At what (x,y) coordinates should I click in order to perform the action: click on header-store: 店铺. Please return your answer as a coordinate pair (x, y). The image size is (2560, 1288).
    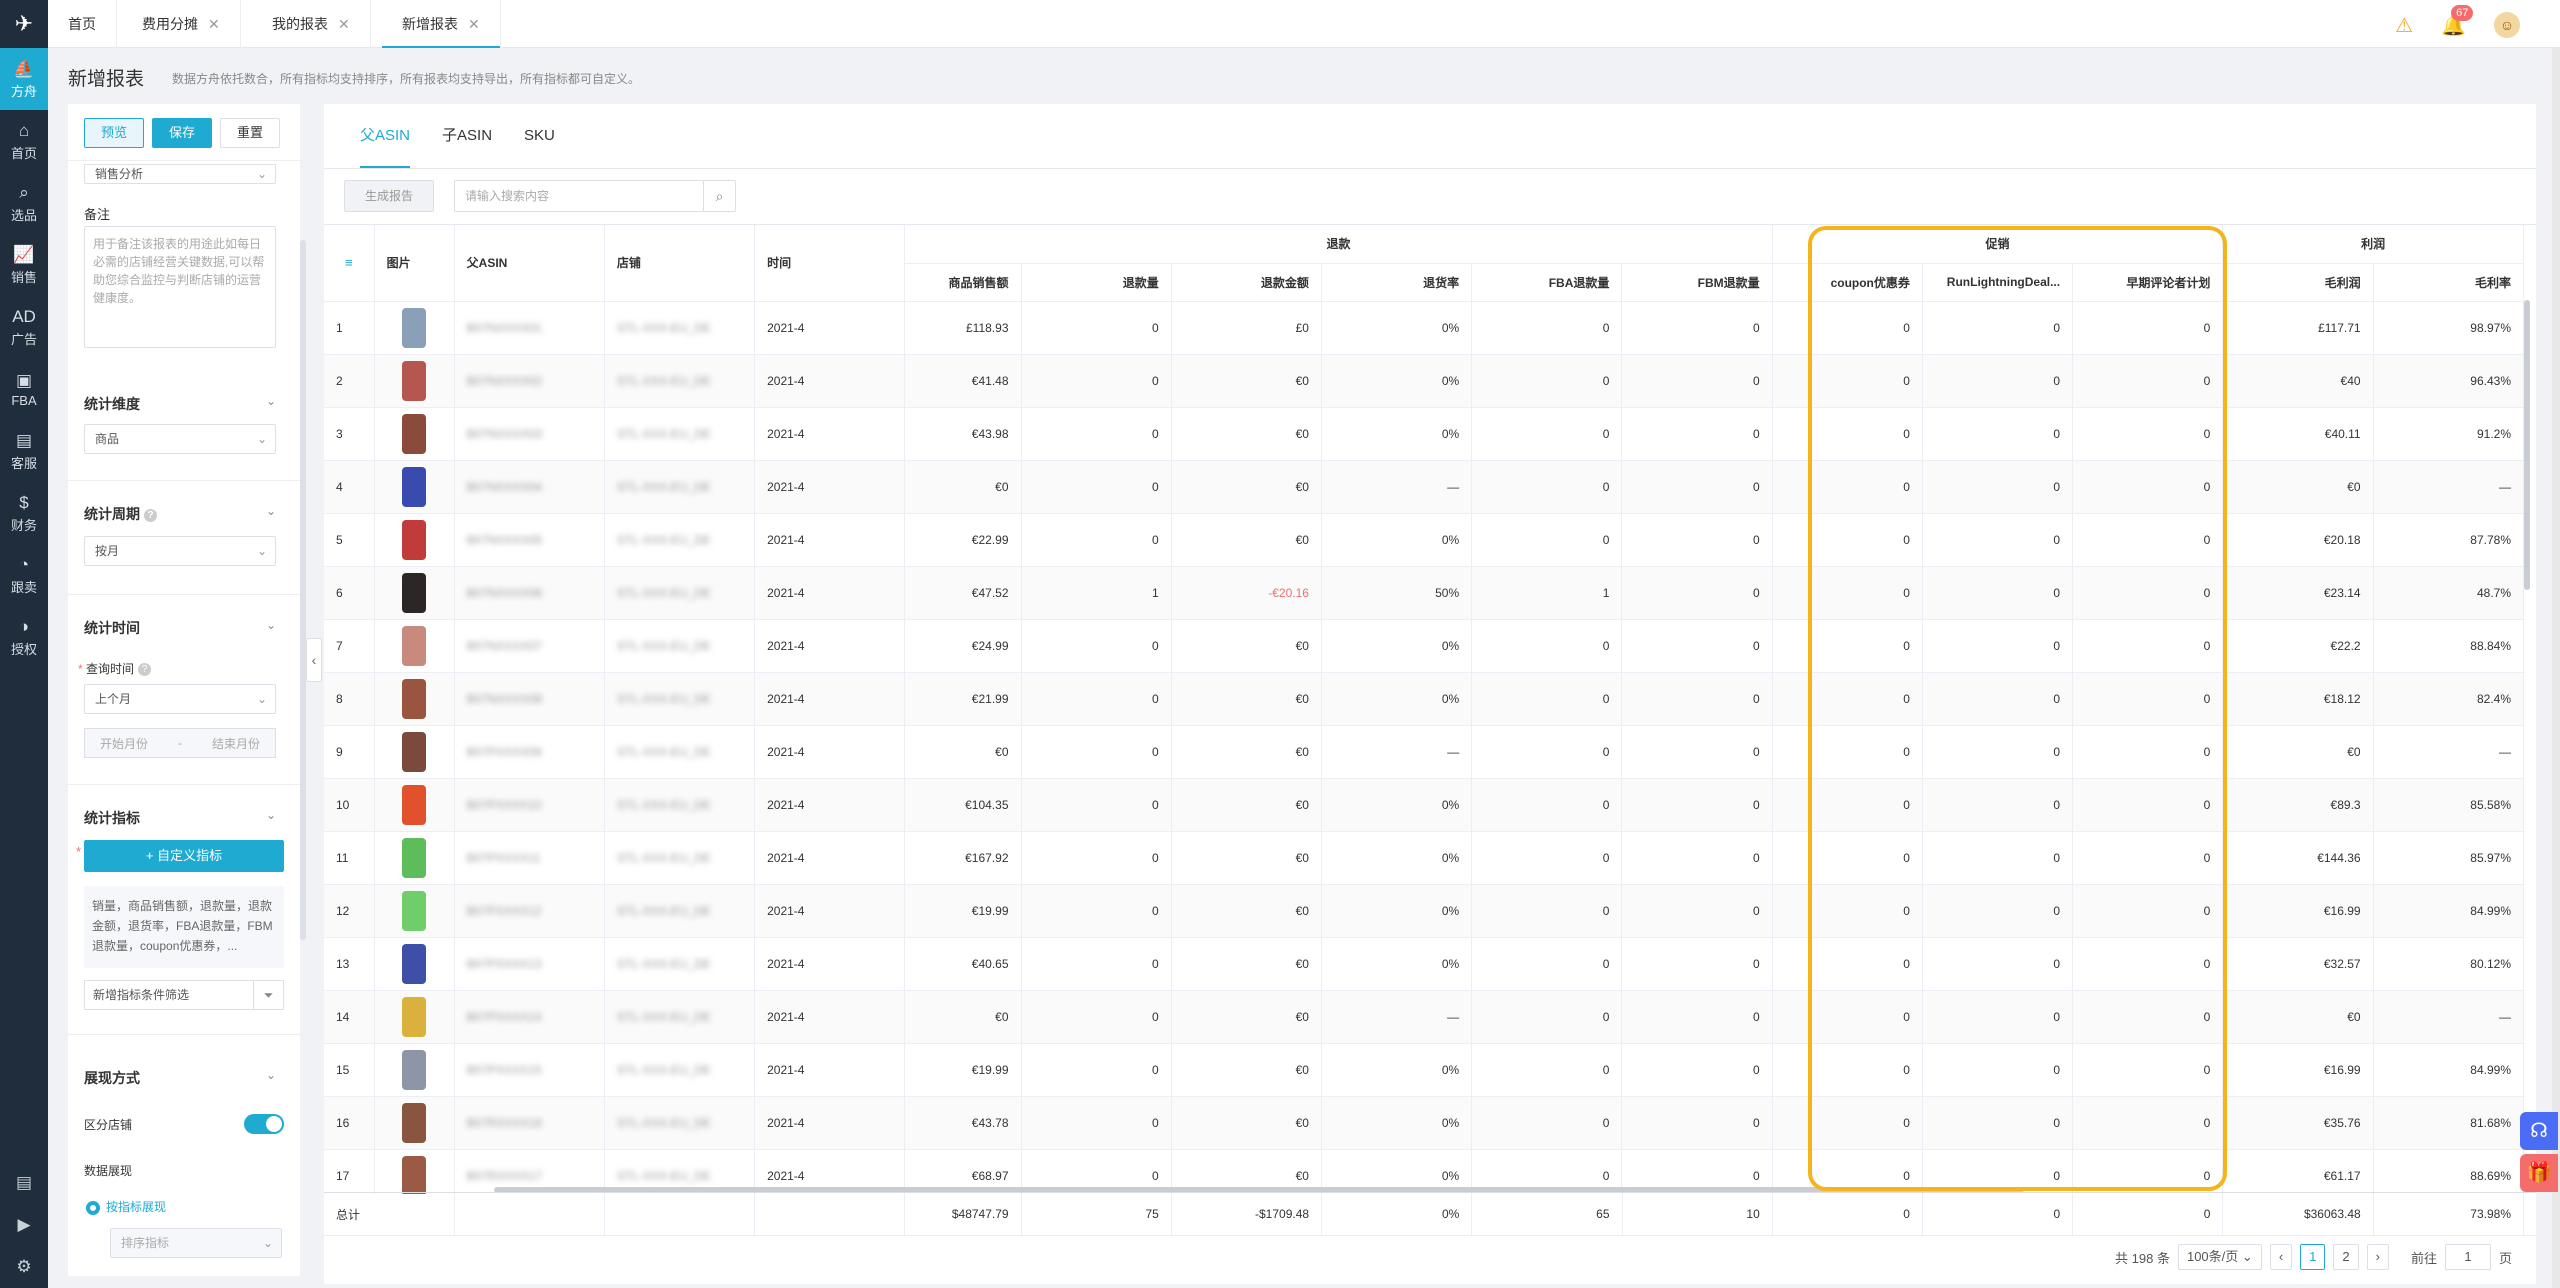
    Looking at the image, I should click on (680, 263).